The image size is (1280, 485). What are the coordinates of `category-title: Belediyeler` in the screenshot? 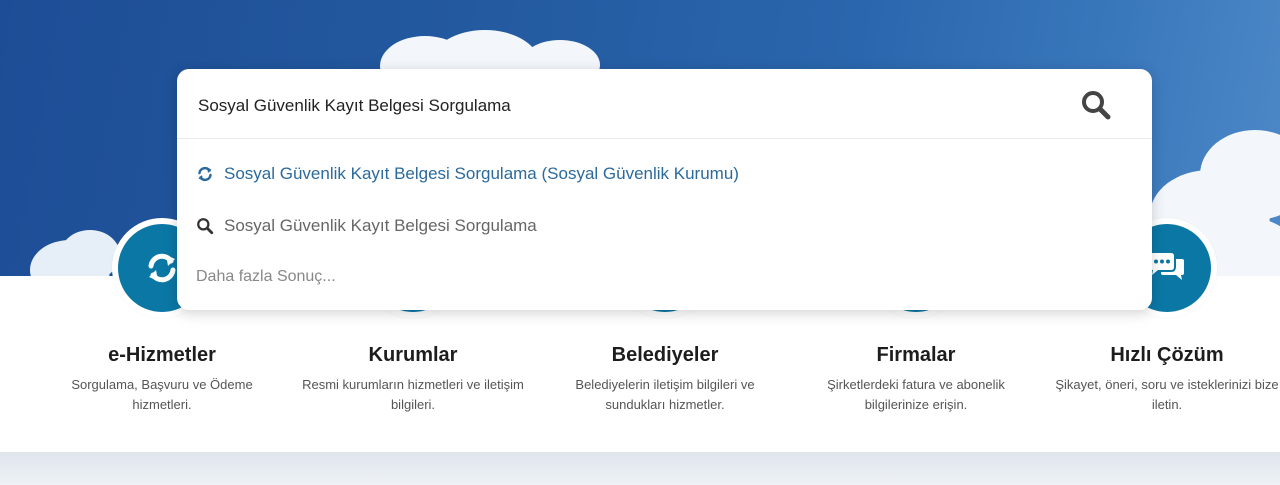 It's located at (665, 355).